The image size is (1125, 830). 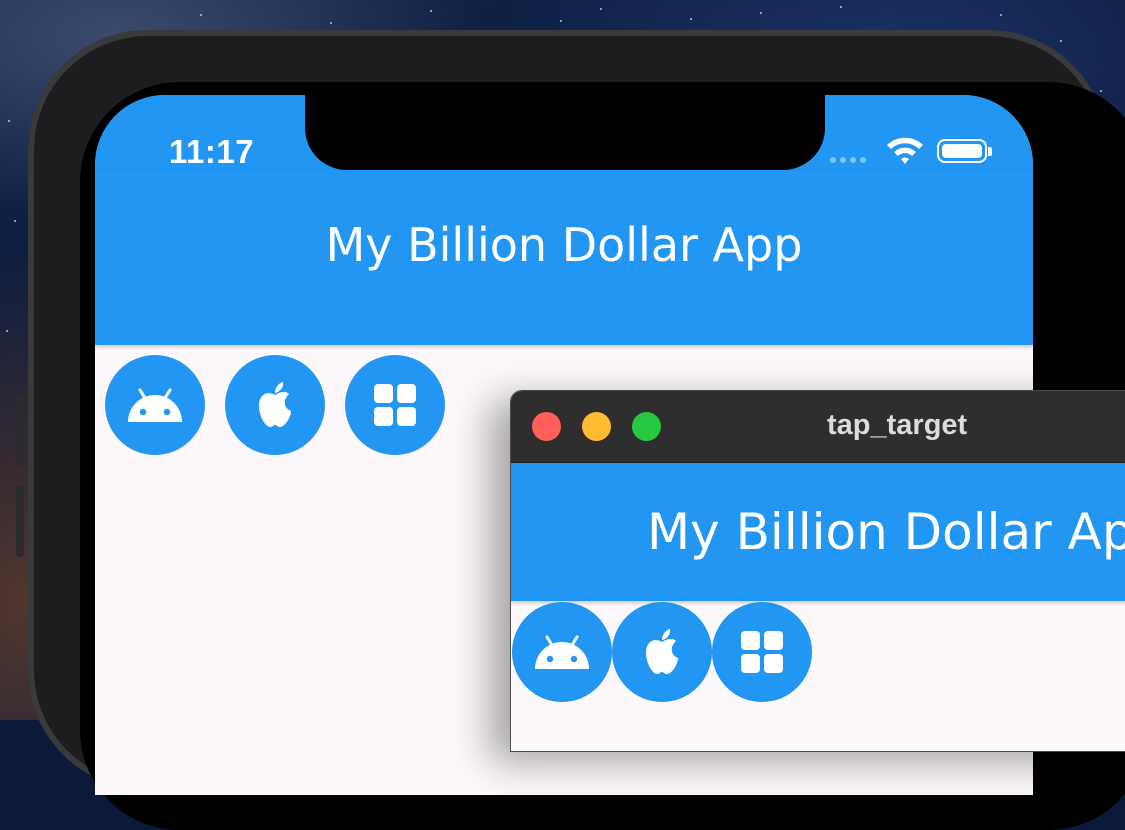 What do you see at coordinates (646, 426) in the screenshot?
I see `zoom-window-button` at bounding box center [646, 426].